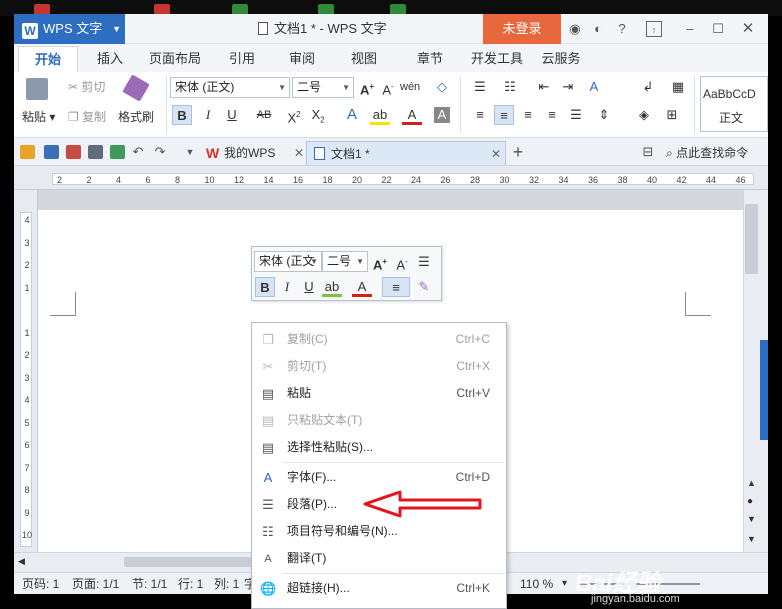 Image resolution: width=782 pixels, height=609 pixels. Describe the element at coordinates (323, 87) in the screenshot. I see `font-size-select: 二号 ▼` at that location.